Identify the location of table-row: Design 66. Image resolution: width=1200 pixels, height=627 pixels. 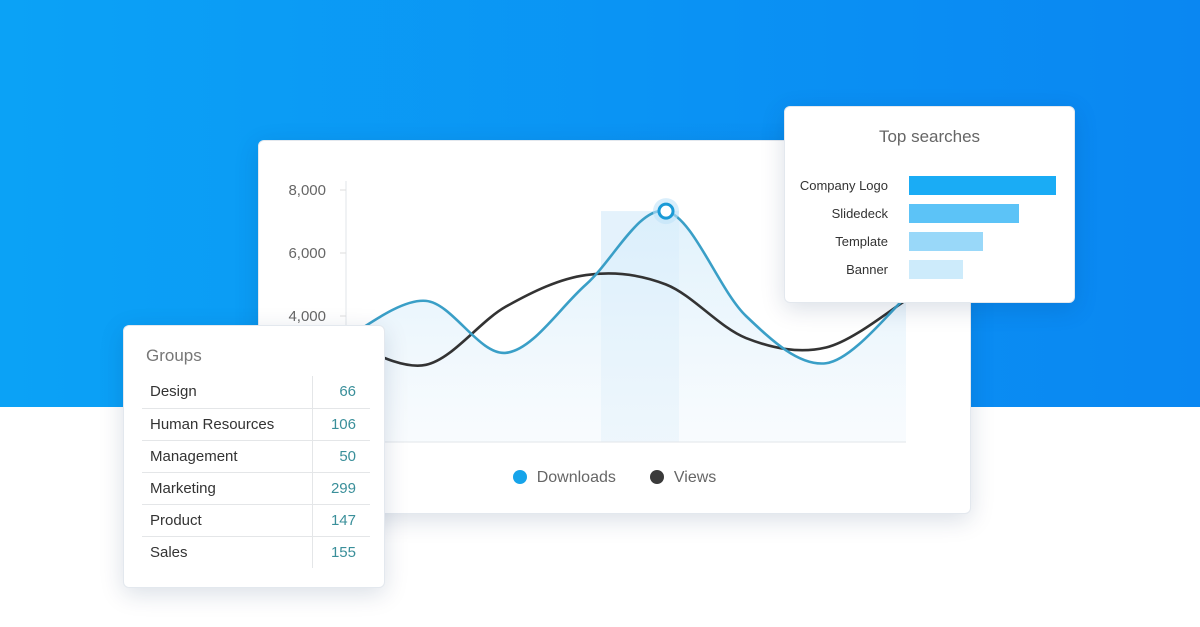
(256, 392).